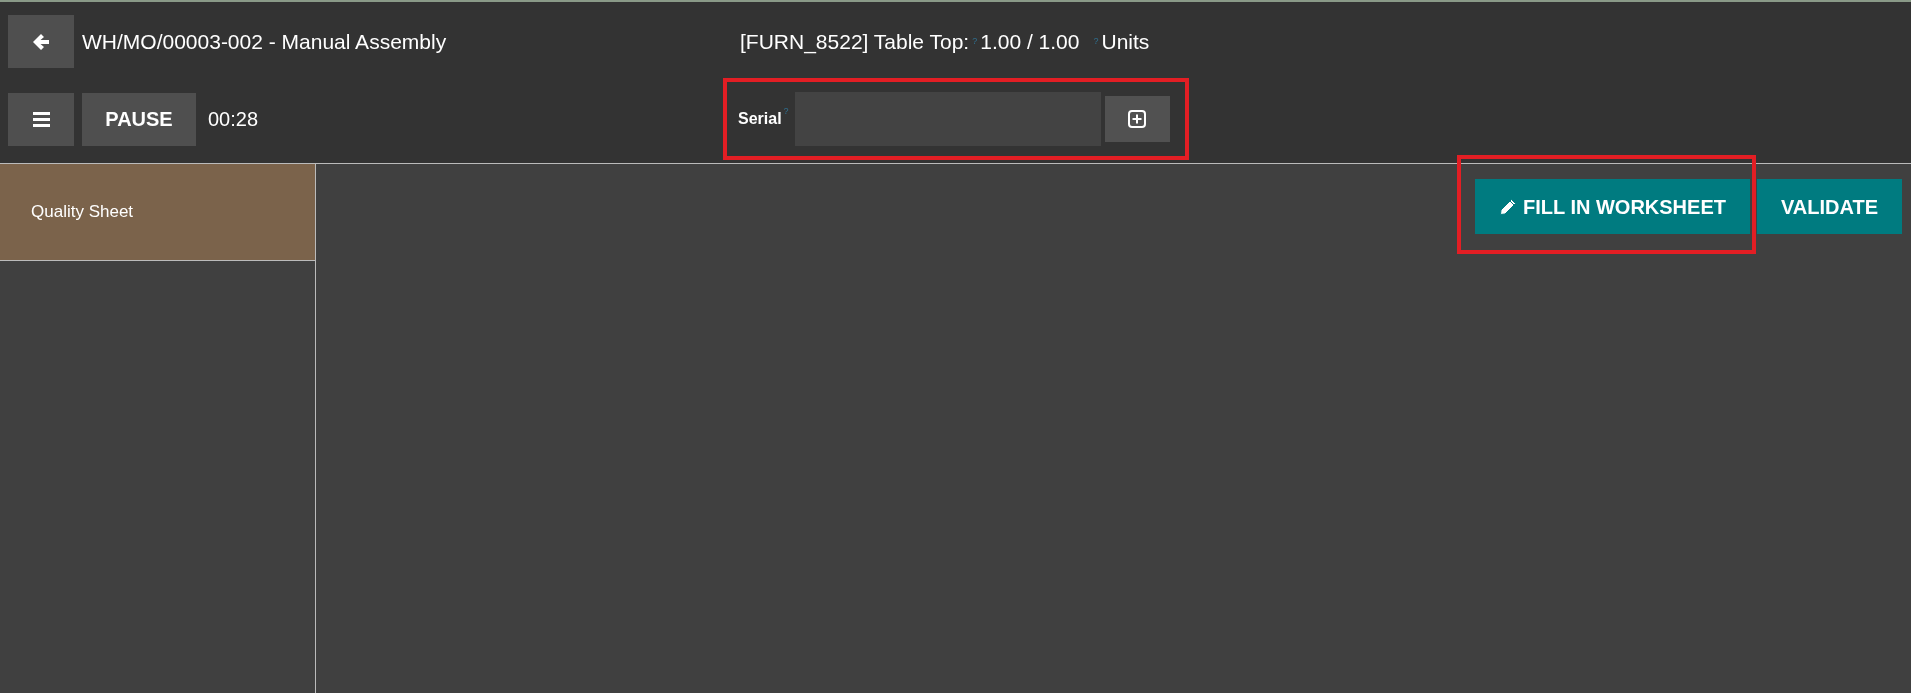 This screenshot has height=693, width=1911. I want to click on pause-button: PAUSE, so click(139, 119).